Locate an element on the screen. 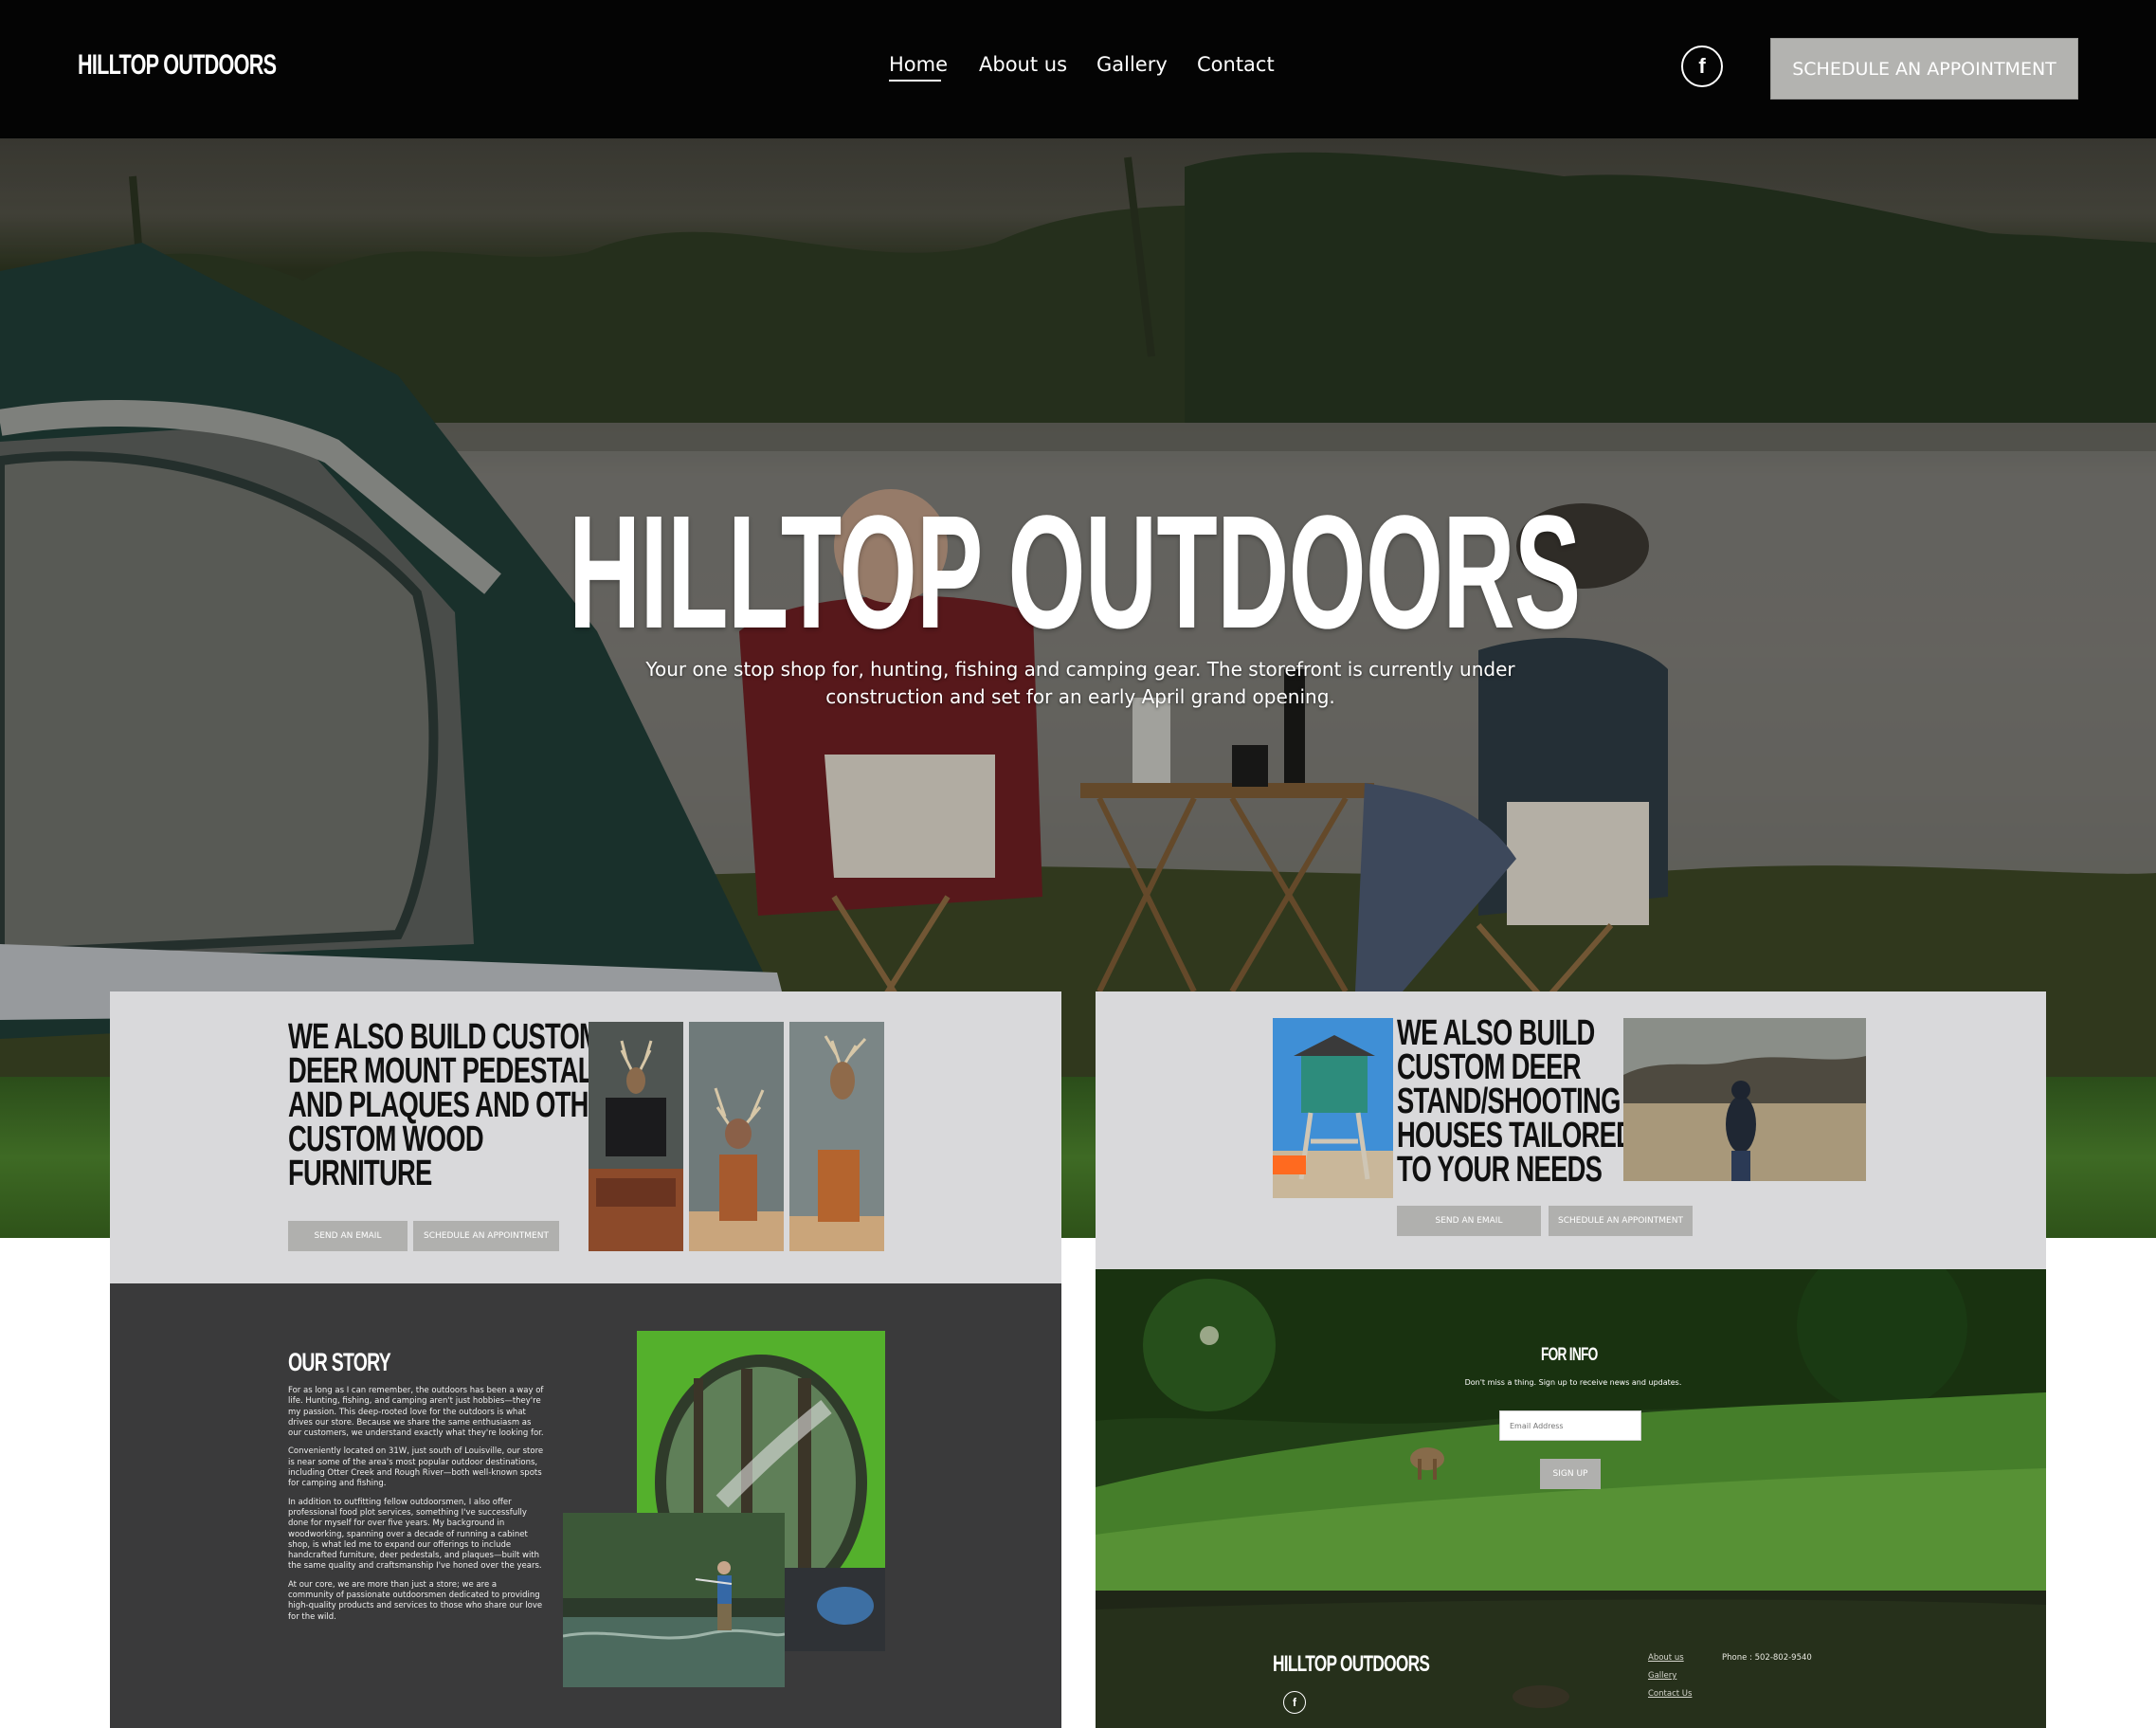  fly-fishing-photo is located at coordinates (674, 1600).